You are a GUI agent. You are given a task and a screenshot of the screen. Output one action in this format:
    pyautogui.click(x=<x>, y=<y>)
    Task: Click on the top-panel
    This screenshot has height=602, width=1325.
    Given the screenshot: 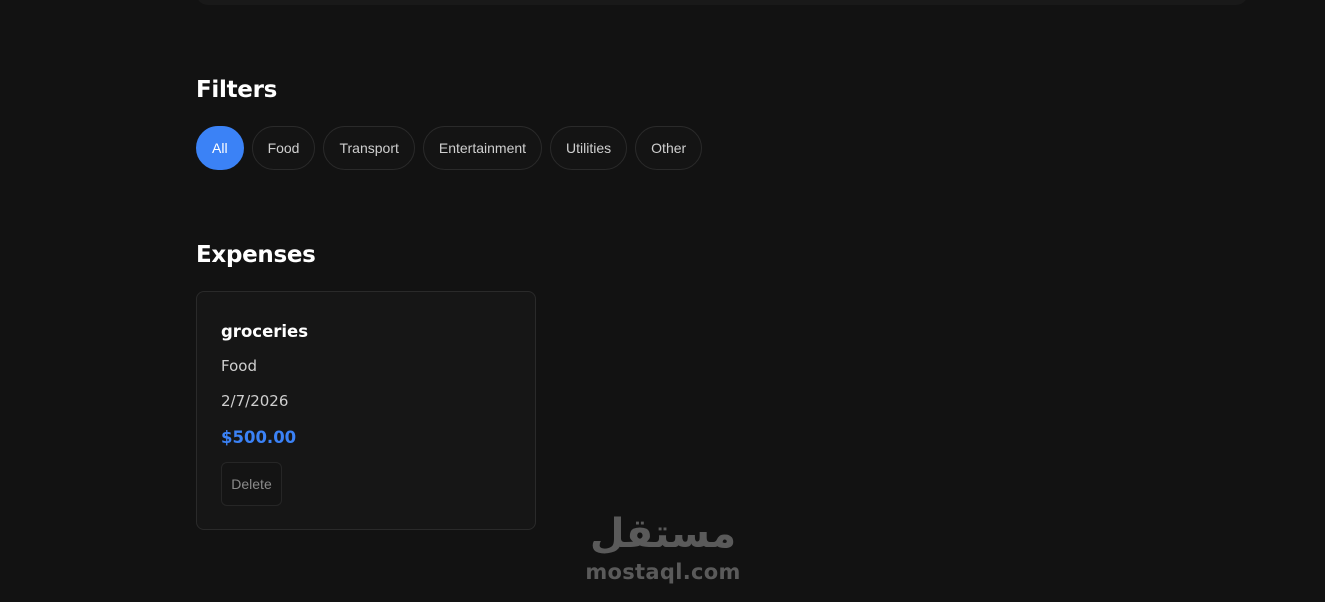 What is the action you would take?
    pyautogui.click(x=722, y=2)
    